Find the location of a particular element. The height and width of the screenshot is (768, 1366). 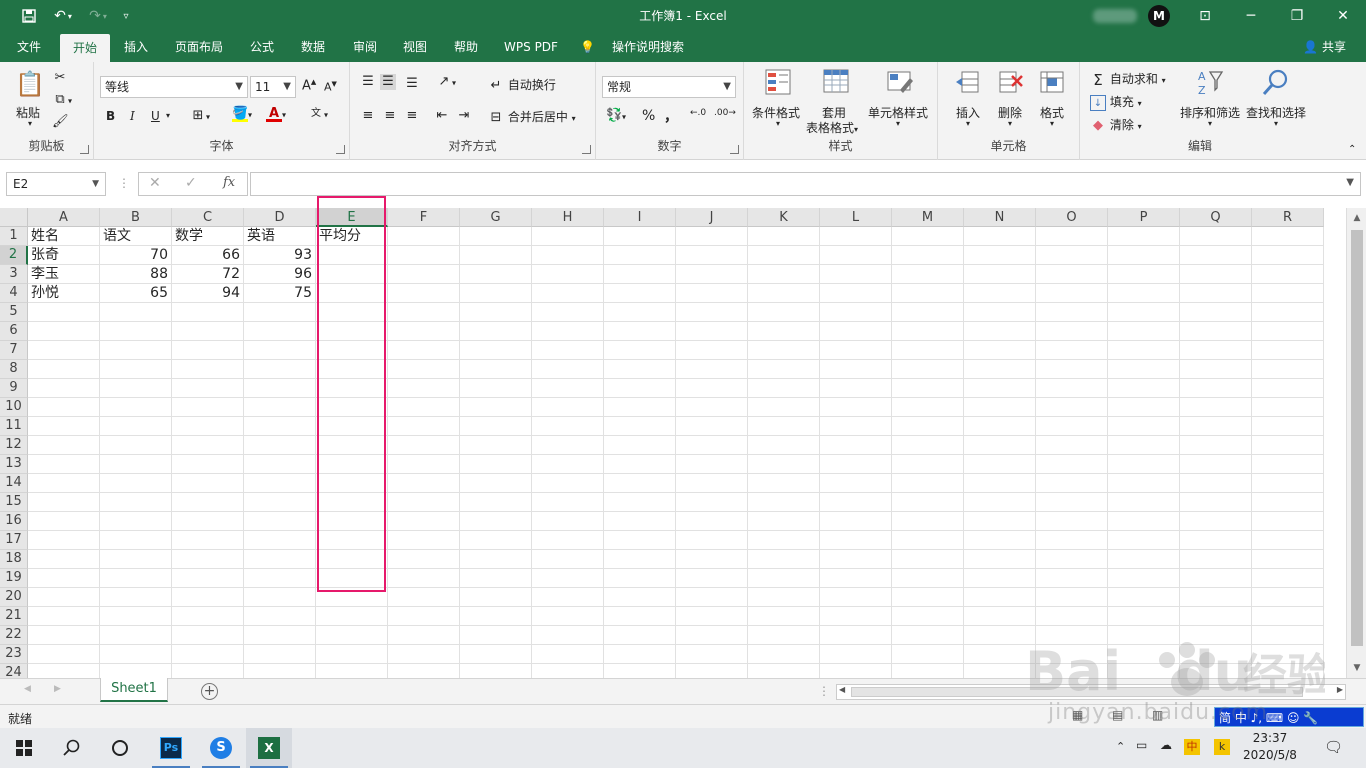

bold-button: B is located at coordinates (110, 116).